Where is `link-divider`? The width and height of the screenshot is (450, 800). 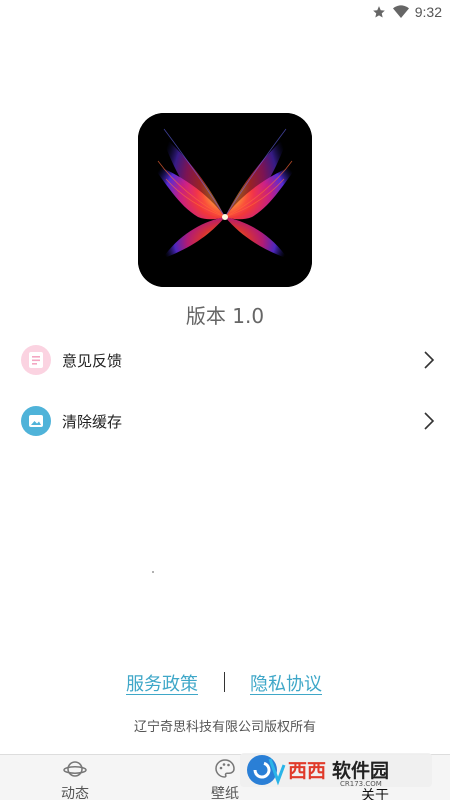
link-divider is located at coordinates (224, 682).